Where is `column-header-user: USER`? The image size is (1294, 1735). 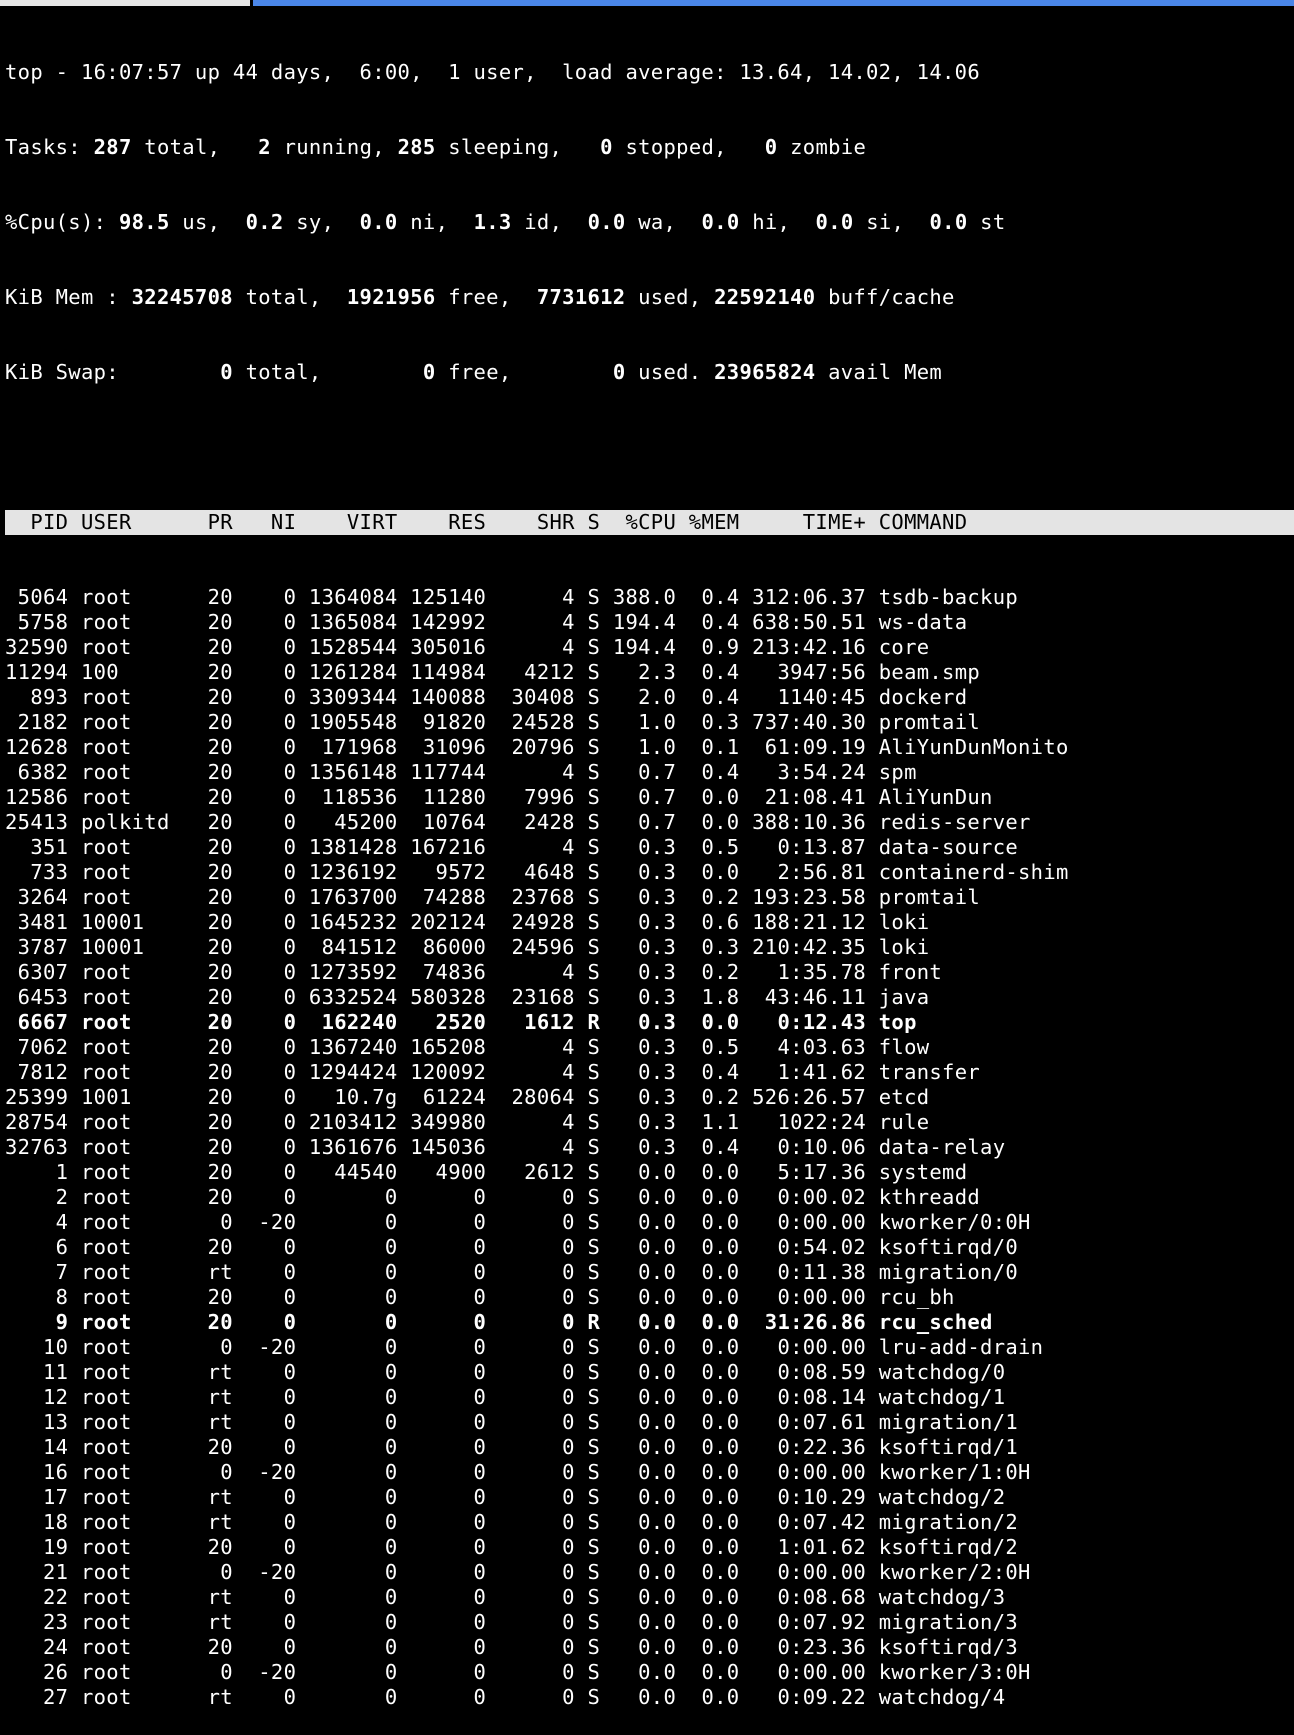
column-header-user: USER is located at coordinates (131, 522).